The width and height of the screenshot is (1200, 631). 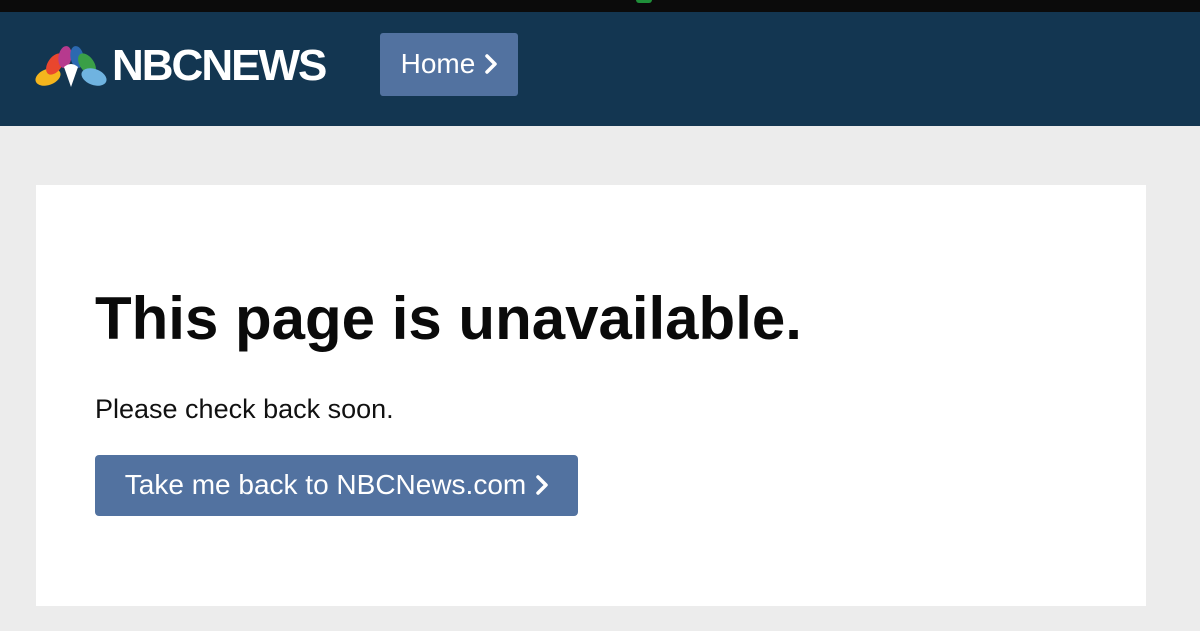 I want to click on nbc-news-logo: NBCNEWS, so click(x=180, y=65).